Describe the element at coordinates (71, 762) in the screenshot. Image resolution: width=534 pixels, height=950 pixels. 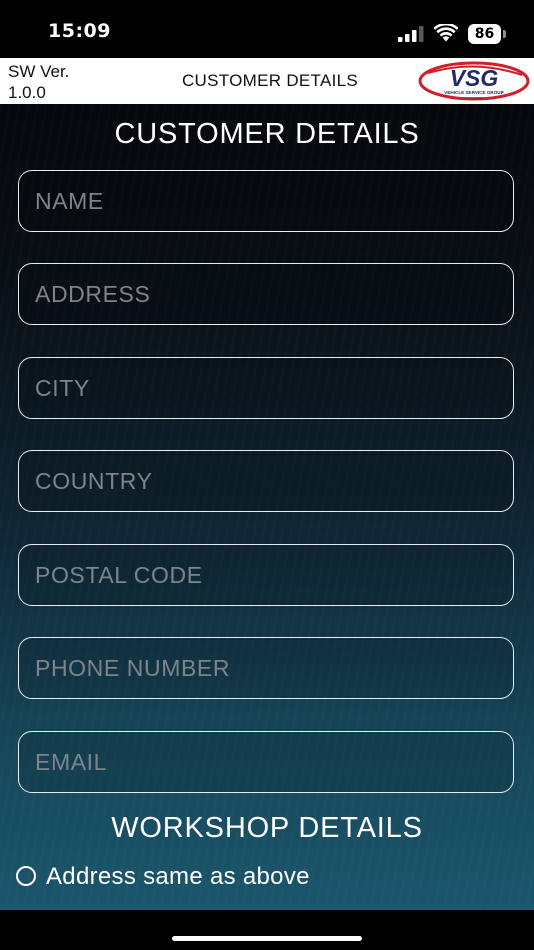
I see `email-placeholder: EMAIL` at that location.